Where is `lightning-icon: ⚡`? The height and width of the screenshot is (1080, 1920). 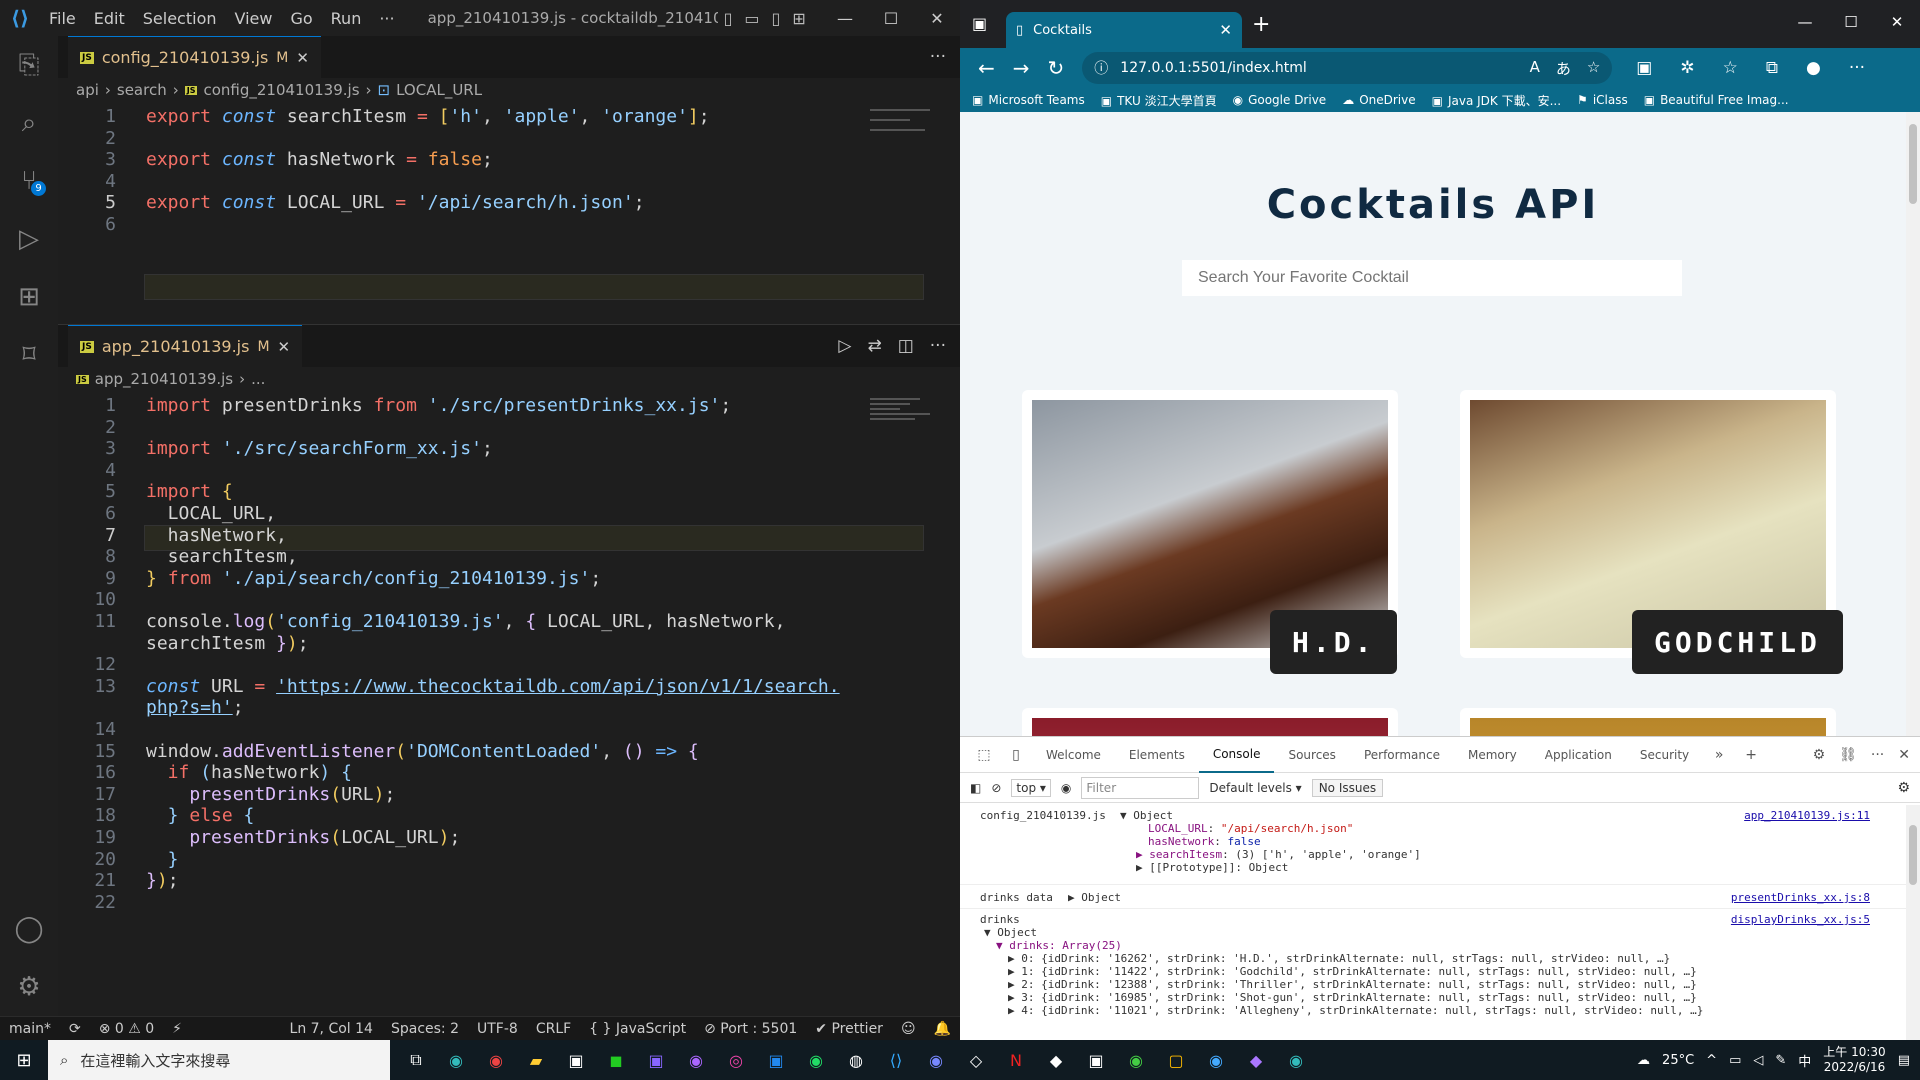 lightning-icon: ⚡ is located at coordinates (177, 1029).